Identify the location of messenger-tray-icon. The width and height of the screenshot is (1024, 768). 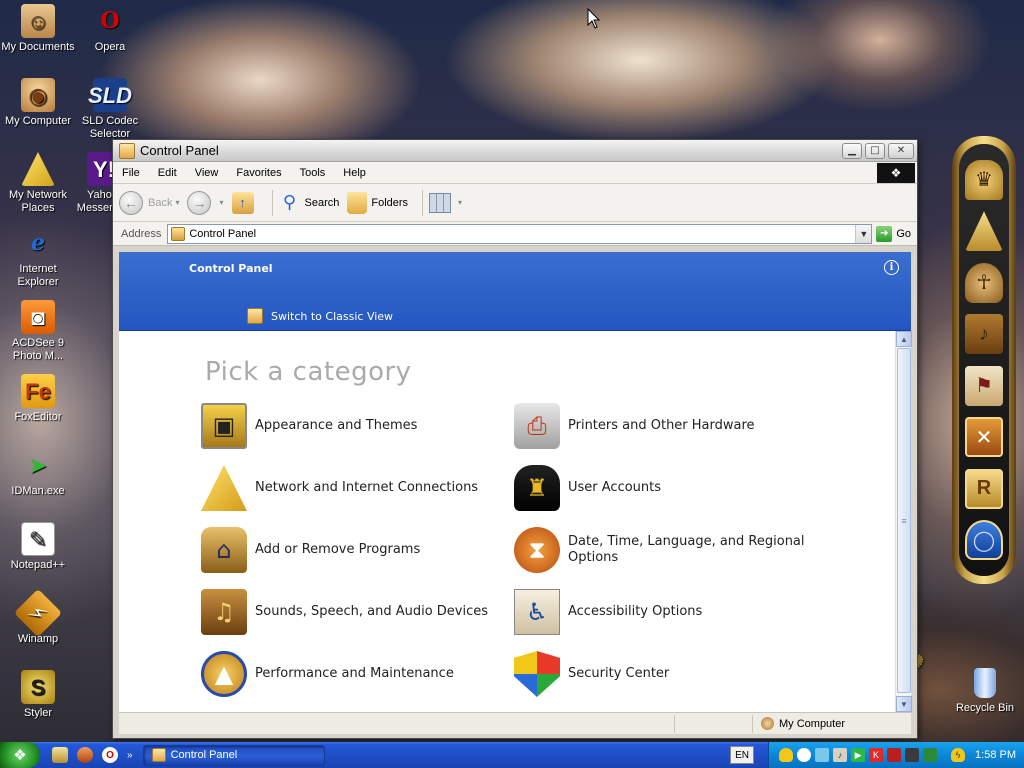
(804, 755).